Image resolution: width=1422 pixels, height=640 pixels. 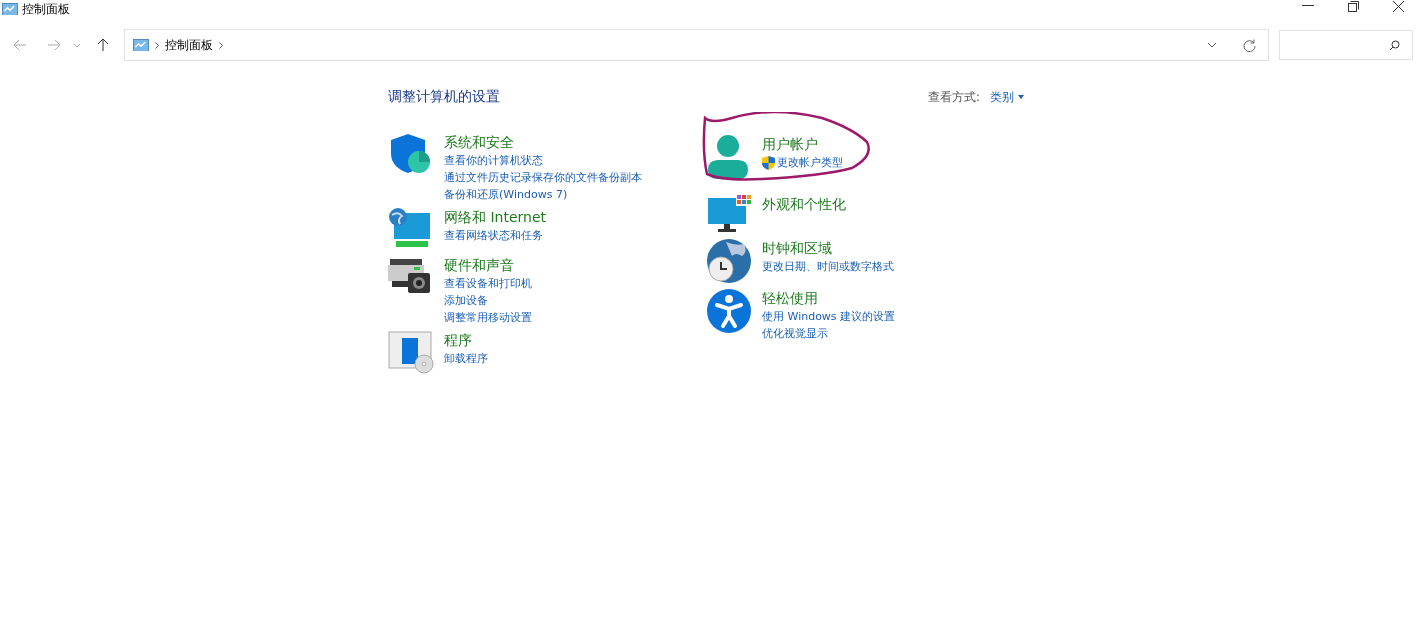 What do you see at coordinates (1007, 97) in the screenshot?
I see `view-by-dropdown: 类别` at bounding box center [1007, 97].